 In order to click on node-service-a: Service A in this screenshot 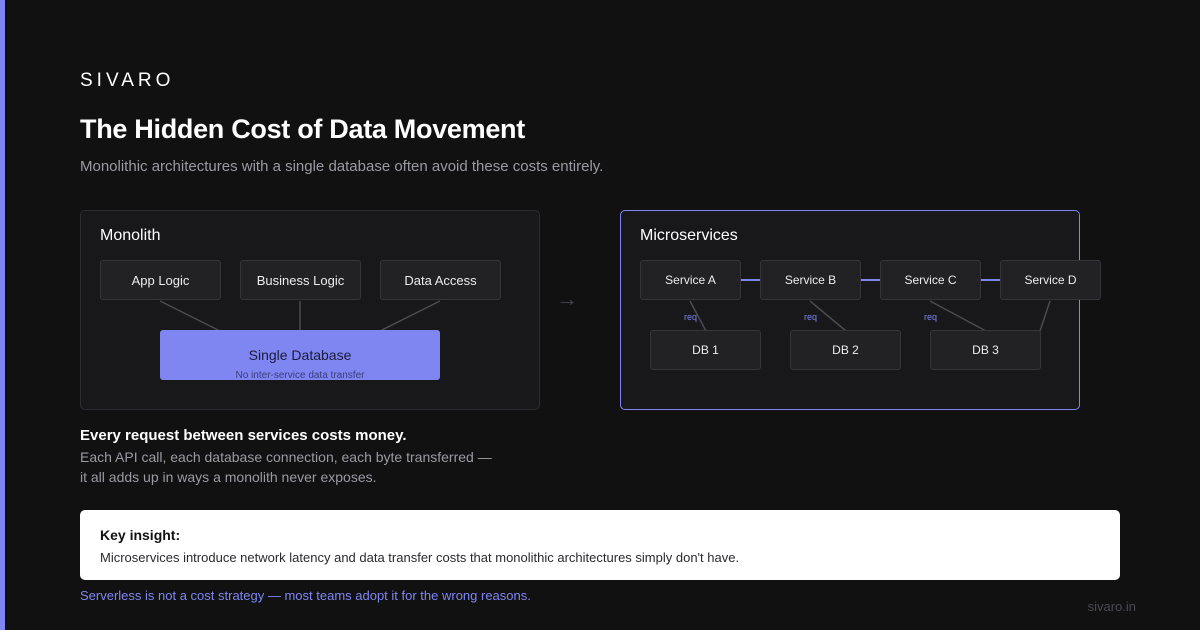, I will do `click(690, 280)`.